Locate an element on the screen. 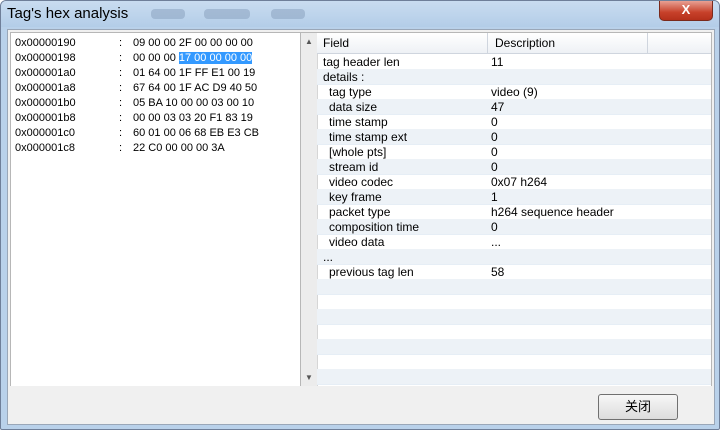  hex-bytes-text: 00 00 03 03 20 F1 83 19 is located at coordinates (193, 118).